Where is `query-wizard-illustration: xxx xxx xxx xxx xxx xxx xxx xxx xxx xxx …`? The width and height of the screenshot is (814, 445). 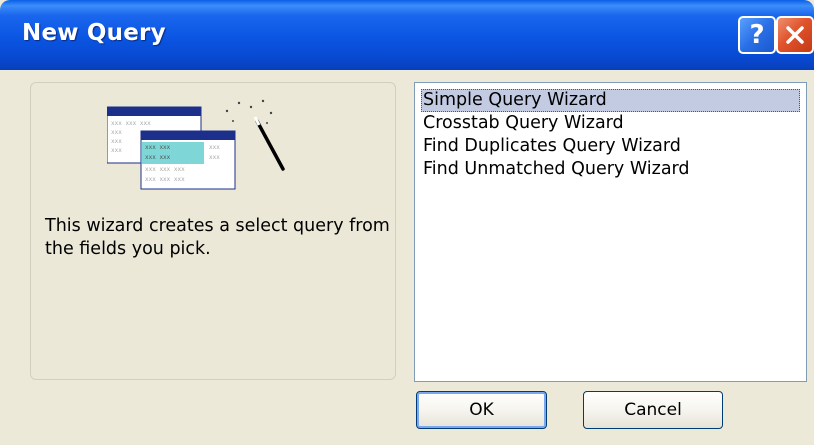 query-wizard-illustration: xxx xxx xxx xxx xxx xxx xxx xxx xxx xxx … is located at coordinates (196, 144).